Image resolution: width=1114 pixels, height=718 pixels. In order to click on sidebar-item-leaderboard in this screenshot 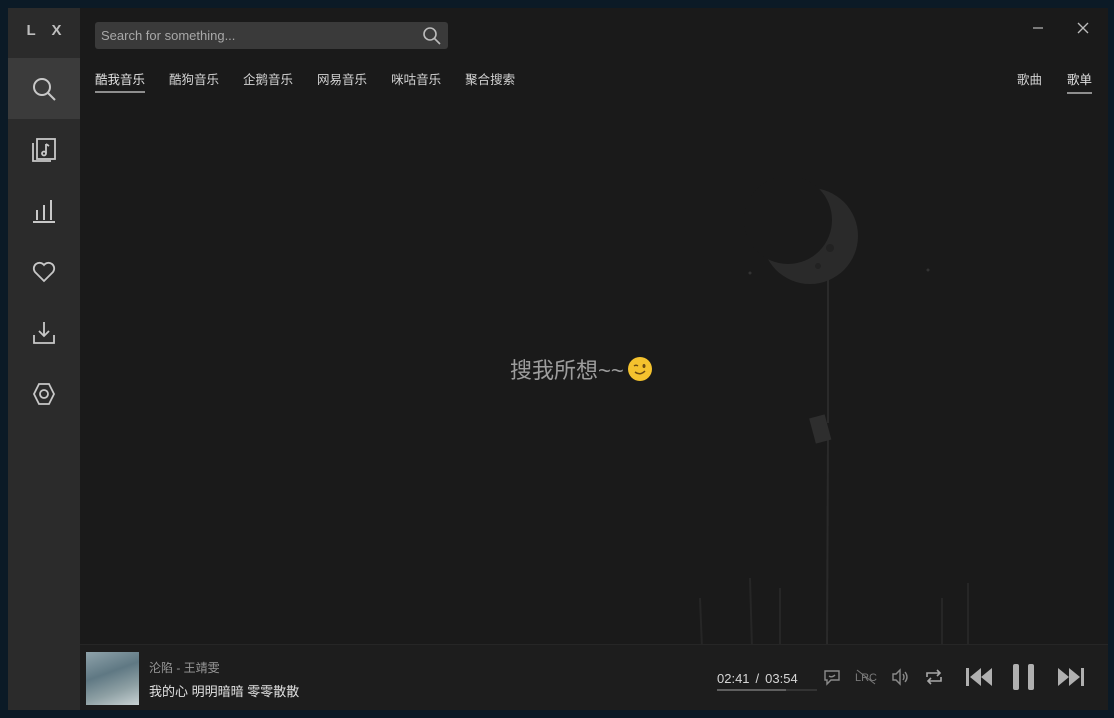, I will do `click(44, 210)`.